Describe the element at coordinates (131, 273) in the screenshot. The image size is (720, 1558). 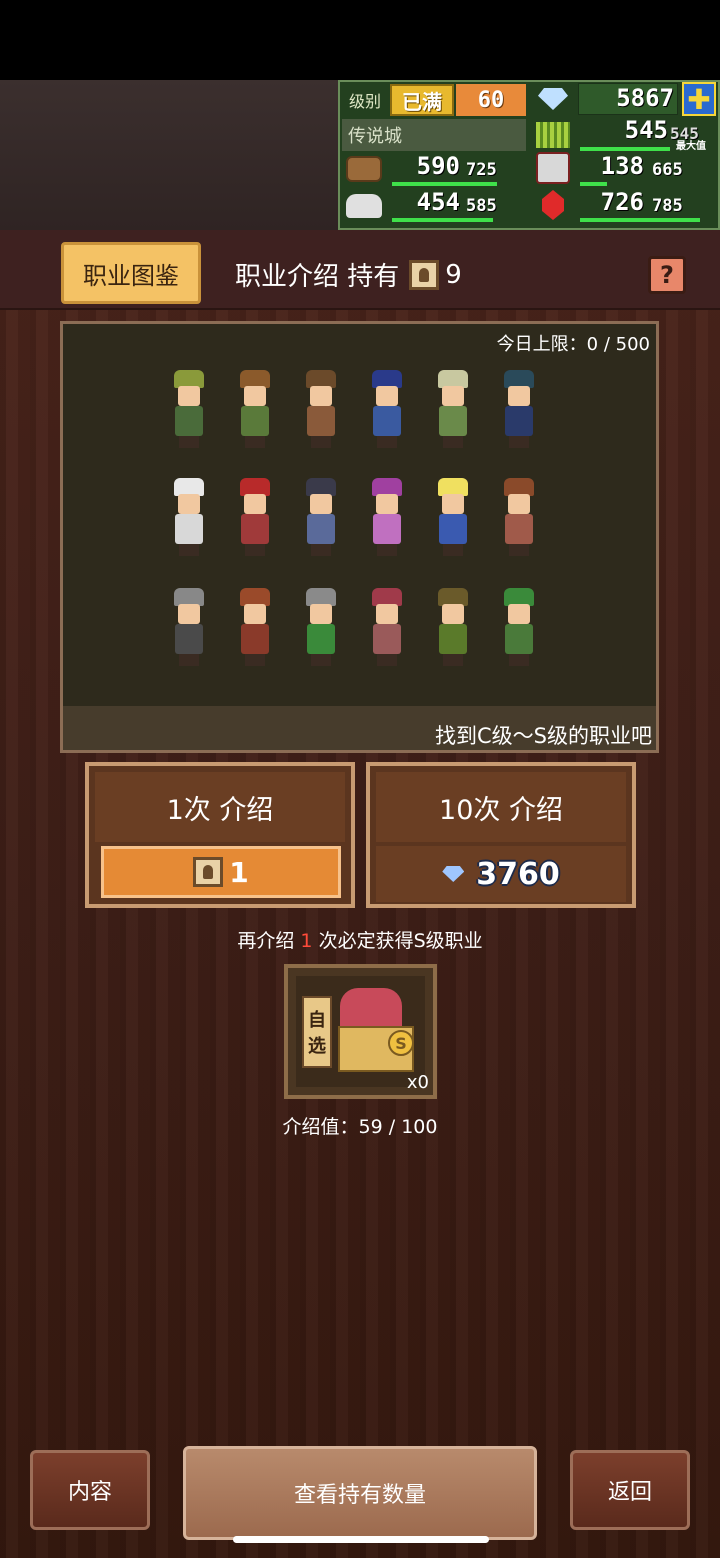
I see `tab-job-encyclopedia: 职业图鉴` at that location.